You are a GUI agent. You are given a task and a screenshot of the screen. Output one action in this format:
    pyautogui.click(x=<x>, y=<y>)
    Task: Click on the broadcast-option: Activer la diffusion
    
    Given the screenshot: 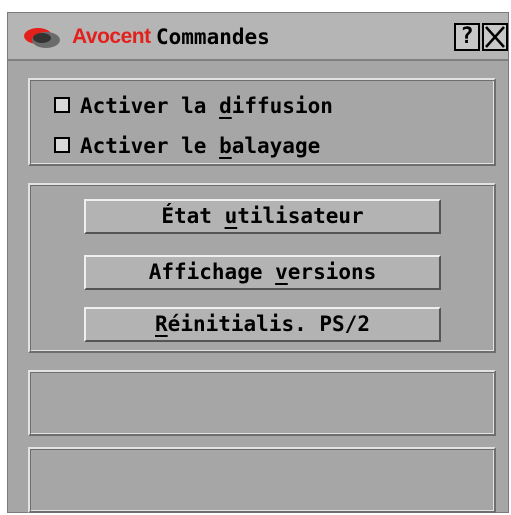 What is the action you would take?
    pyautogui.click(x=193, y=106)
    